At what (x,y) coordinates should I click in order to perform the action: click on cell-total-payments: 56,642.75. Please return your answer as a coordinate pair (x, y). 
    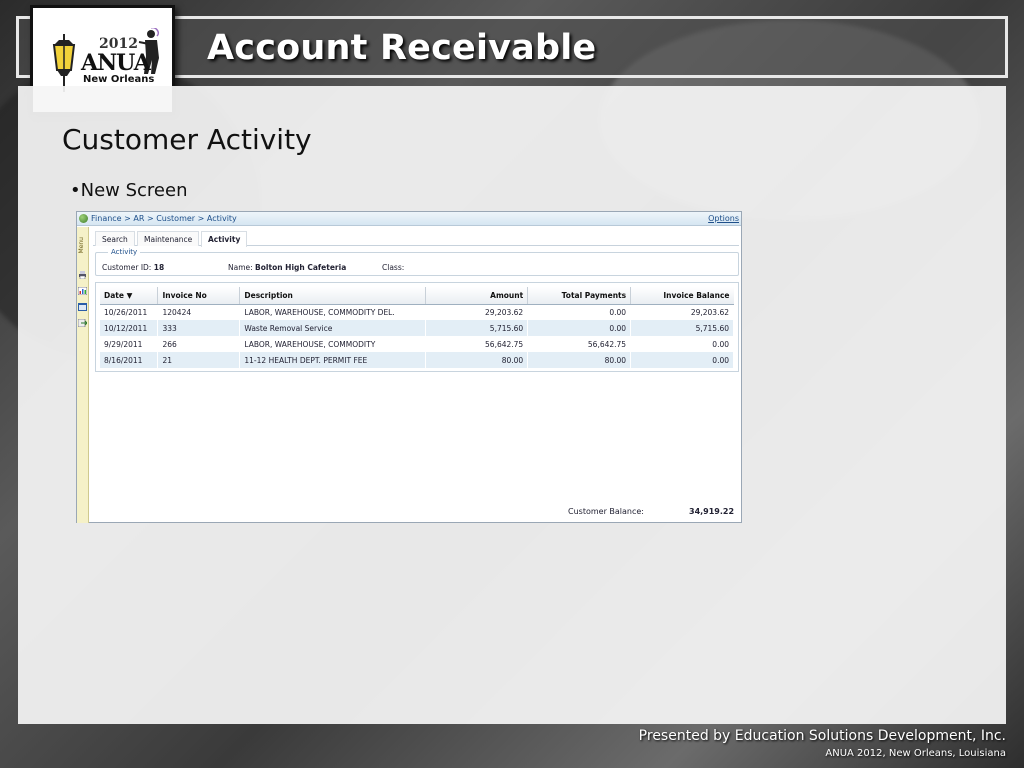
    Looking at the image, I should click on (579, 344).